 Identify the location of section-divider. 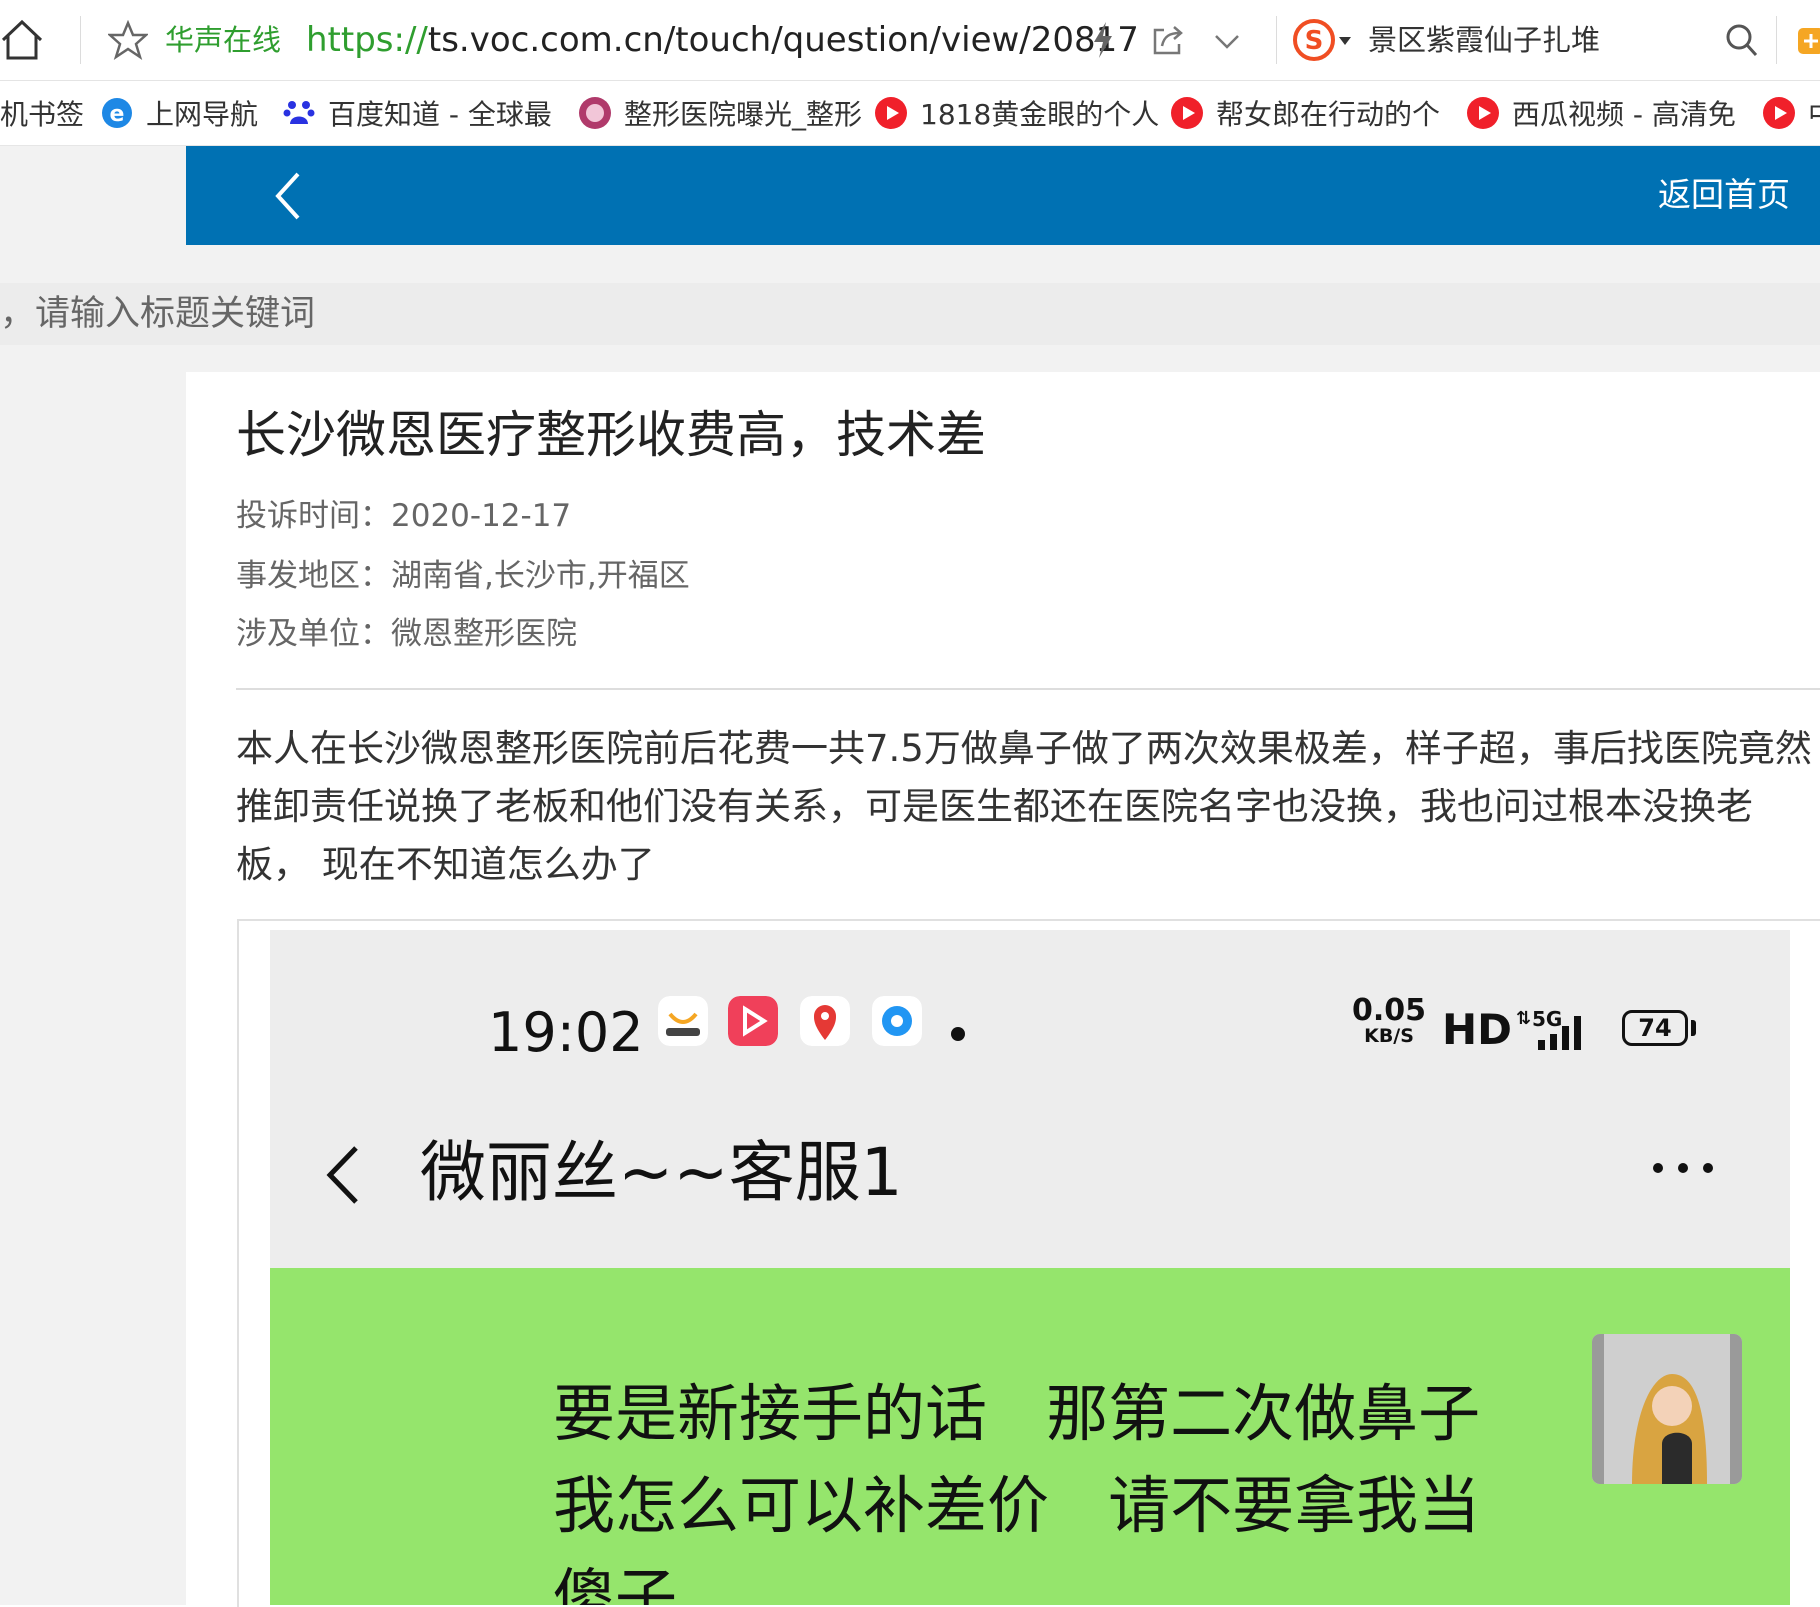
(1028, 689).